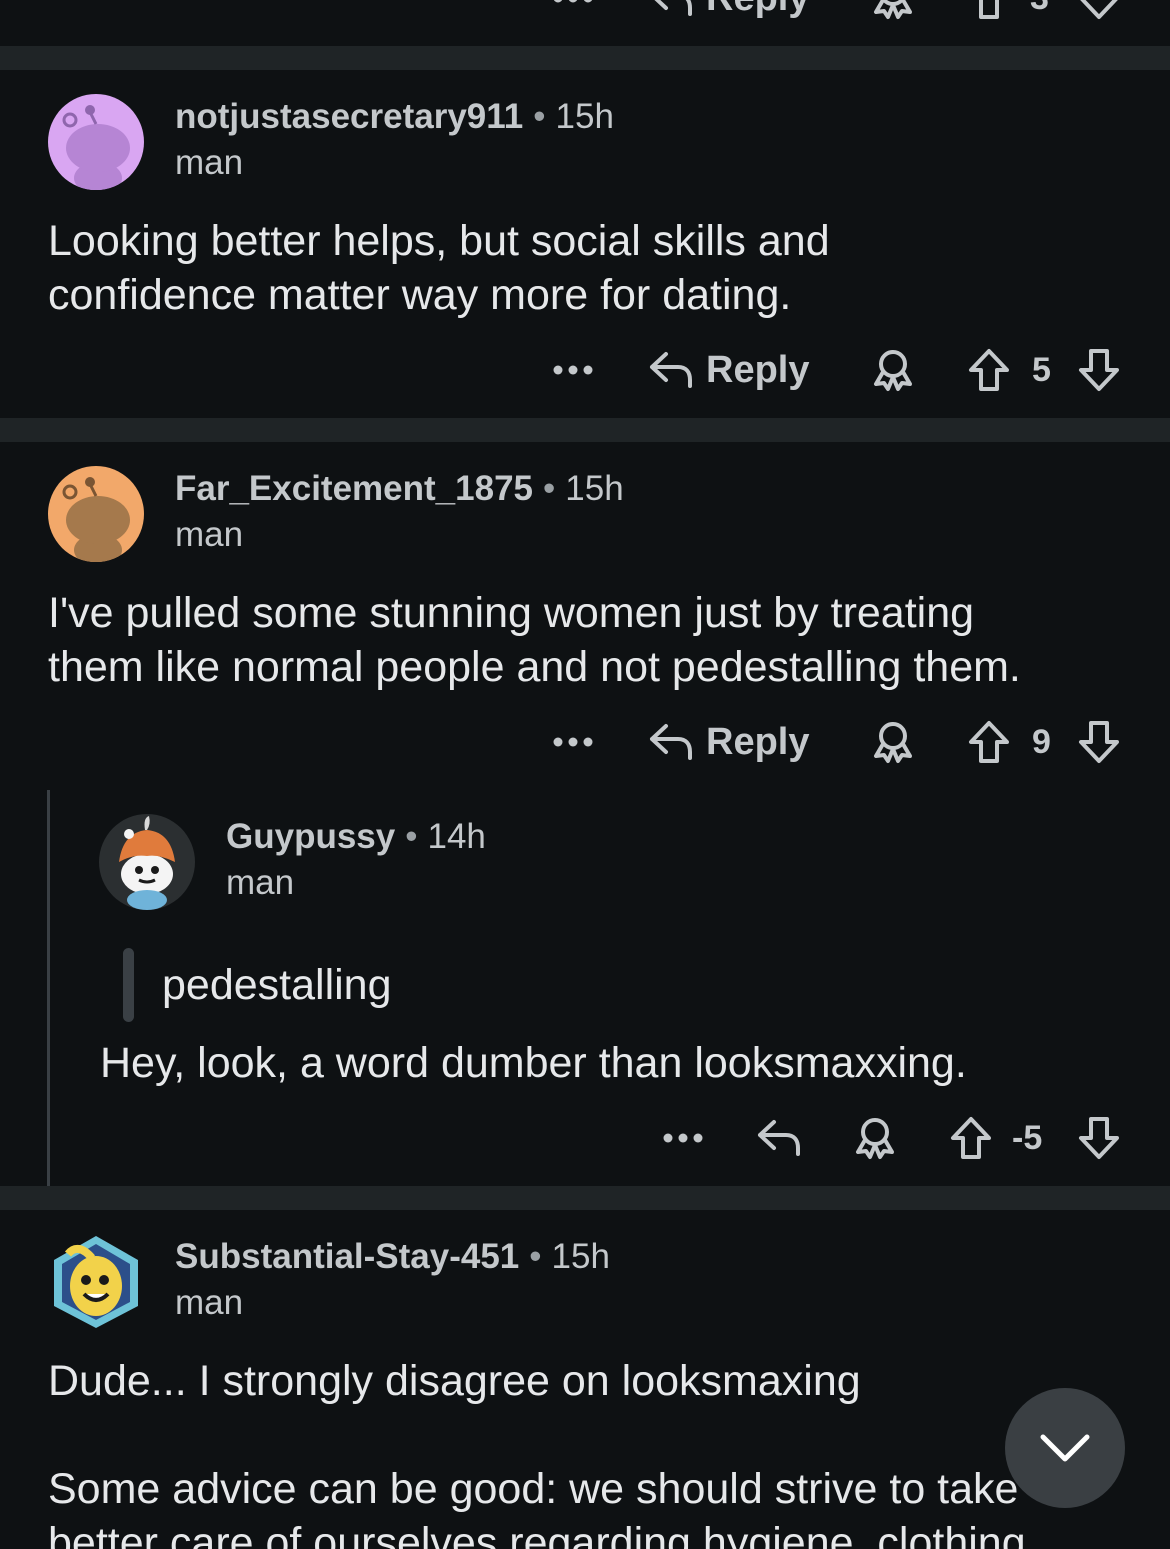 This screenshot has width=1170, height=1549. I want to click on timestamp: 14h, so click(456, 836).